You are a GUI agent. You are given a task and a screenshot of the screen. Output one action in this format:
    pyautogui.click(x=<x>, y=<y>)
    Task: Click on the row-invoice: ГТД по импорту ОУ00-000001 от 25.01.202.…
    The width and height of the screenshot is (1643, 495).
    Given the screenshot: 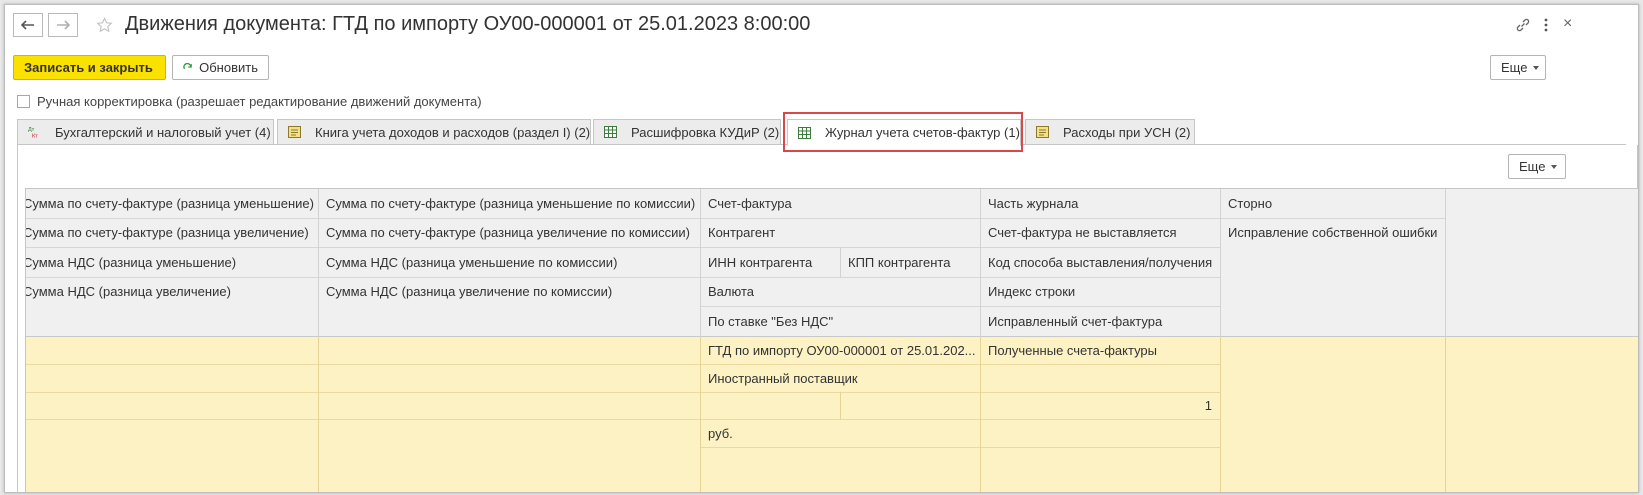 What is the action you would take?
    pyautogui.click(x=842, y=350)
    